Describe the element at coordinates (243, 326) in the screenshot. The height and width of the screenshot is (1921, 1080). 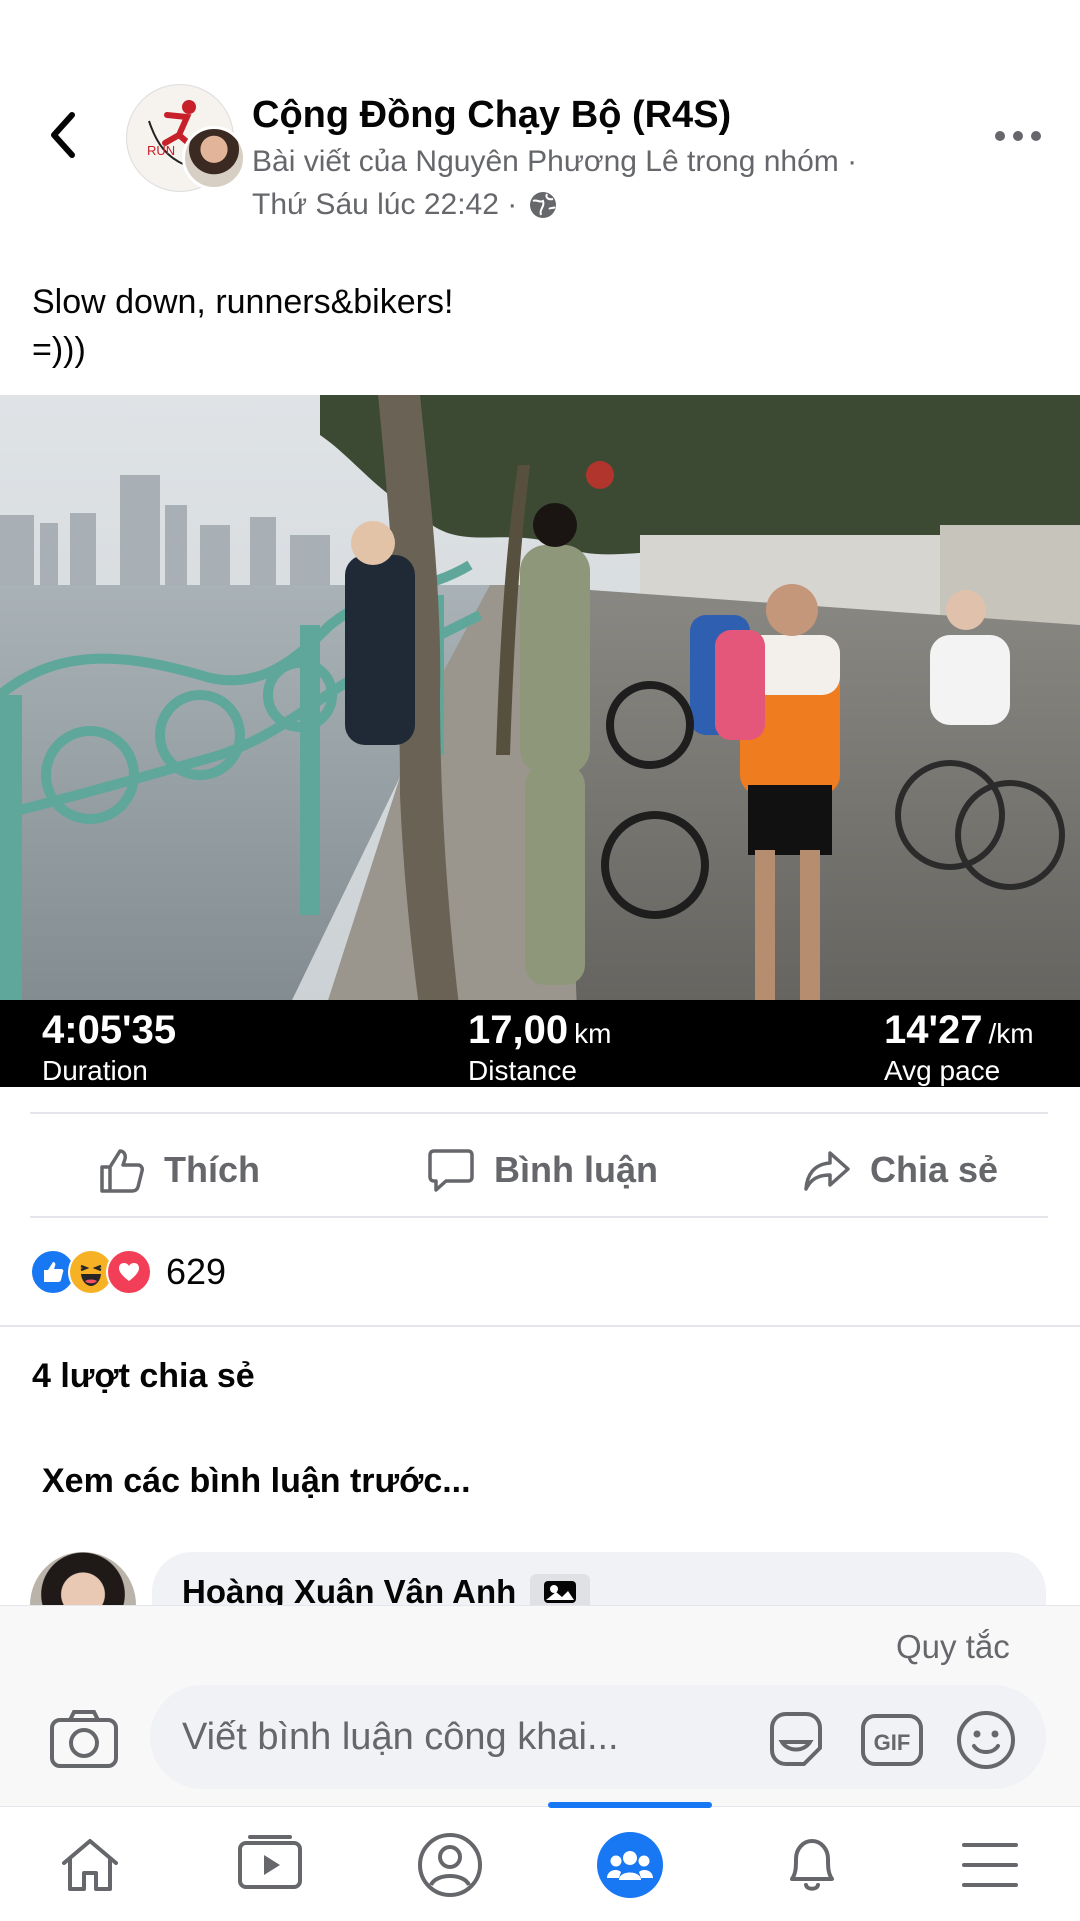
I see `post-text: Slow down, runners&bikers! =)))` at that location.